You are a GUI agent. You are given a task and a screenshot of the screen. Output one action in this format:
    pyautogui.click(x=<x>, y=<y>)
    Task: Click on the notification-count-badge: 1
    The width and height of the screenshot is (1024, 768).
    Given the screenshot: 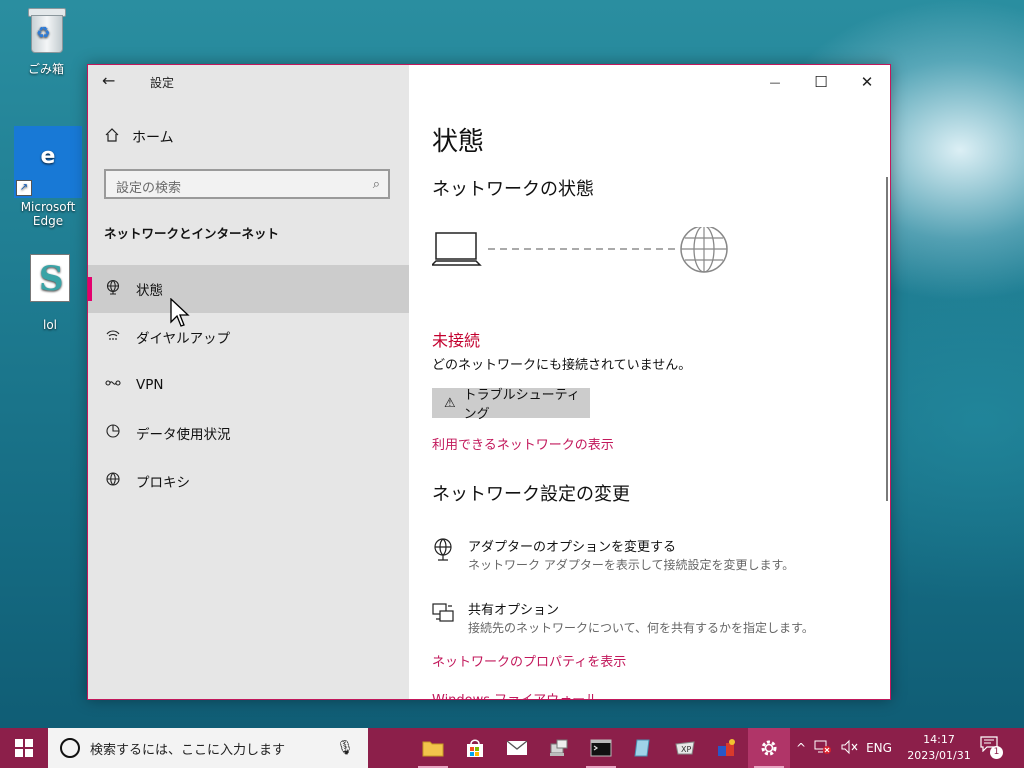 What is the action you would take?
    pyautogui.click(x=996, y=752)
    